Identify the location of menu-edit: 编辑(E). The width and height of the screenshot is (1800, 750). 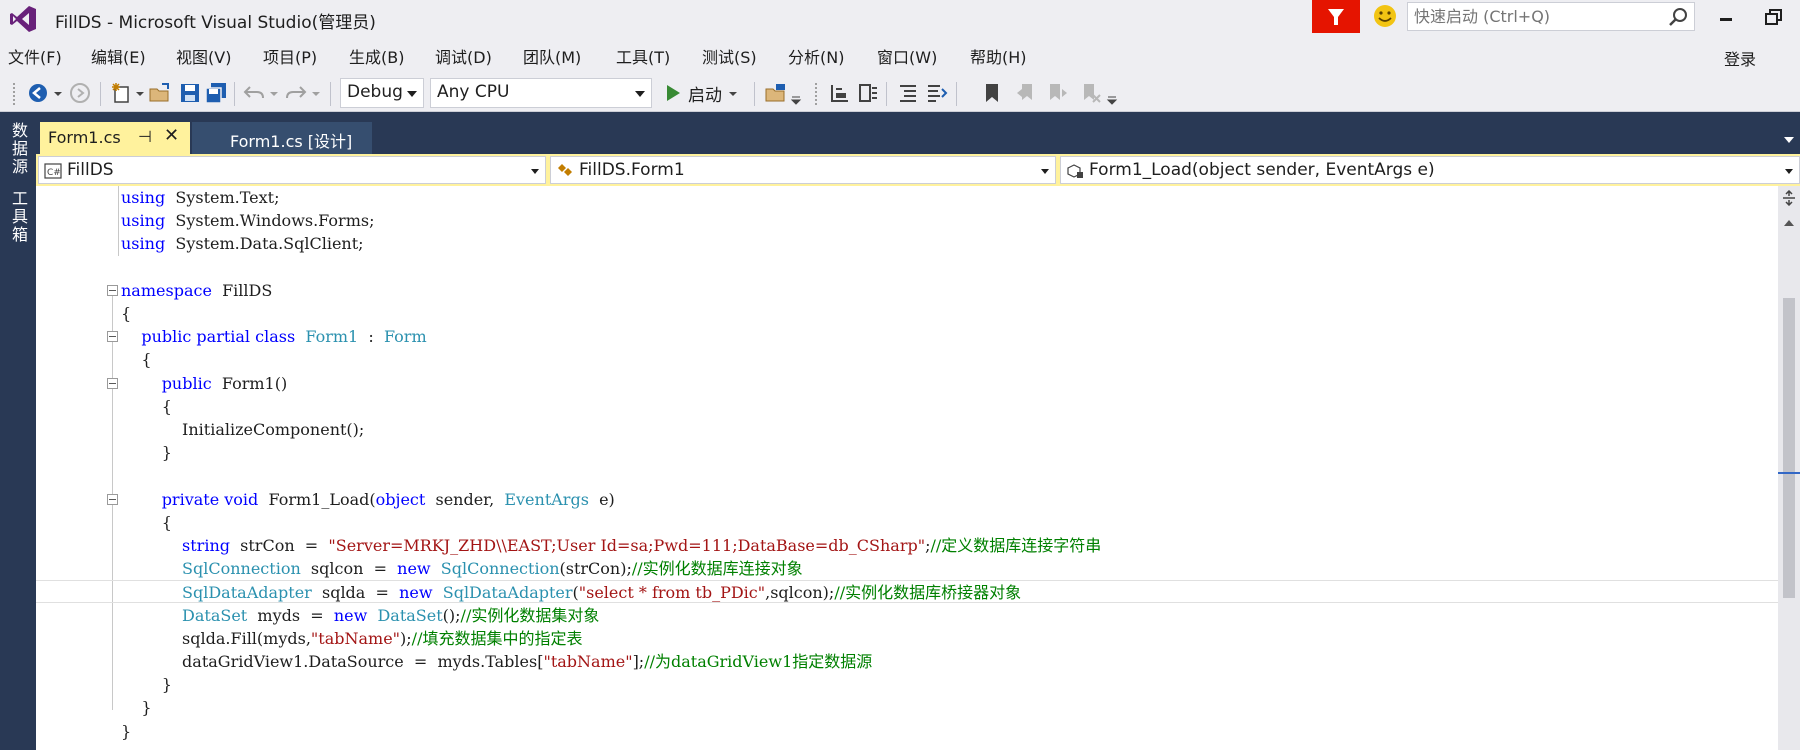
(118, 56).